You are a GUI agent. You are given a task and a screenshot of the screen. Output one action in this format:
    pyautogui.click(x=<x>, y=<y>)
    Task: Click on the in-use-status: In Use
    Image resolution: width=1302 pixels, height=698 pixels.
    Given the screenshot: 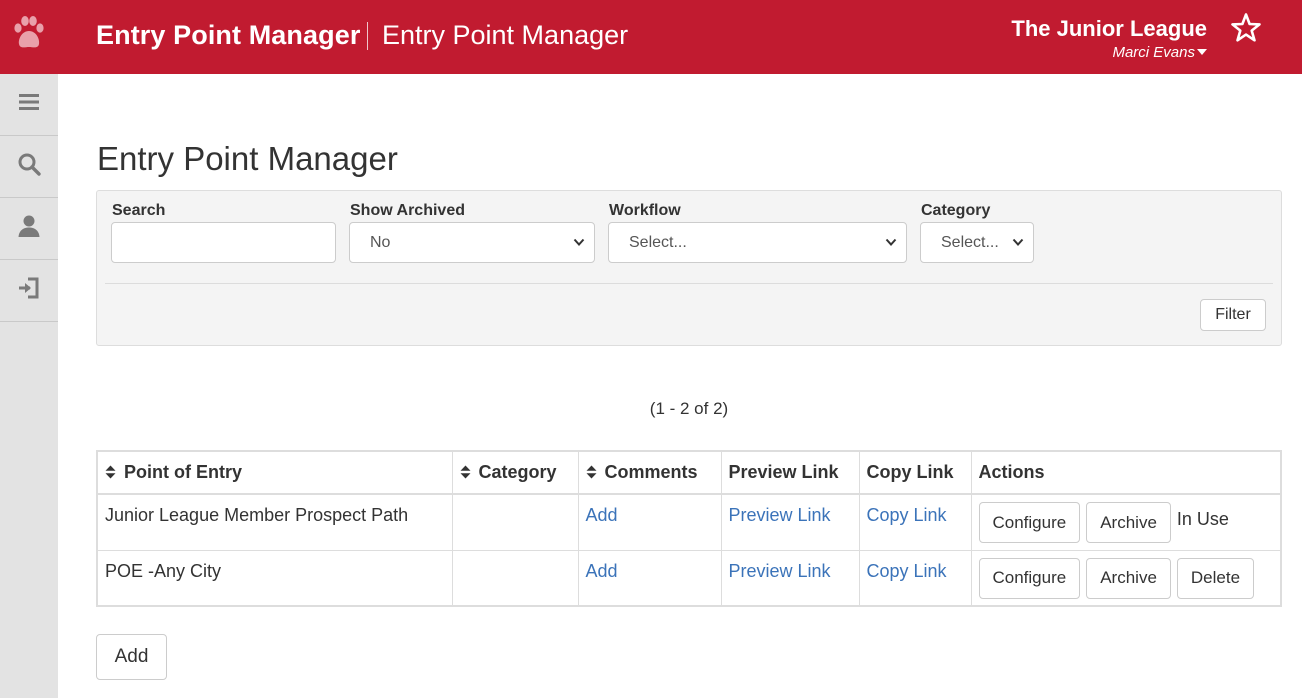 What is the action you would take?
    pyautogui.click(x=1202, y=519)
    